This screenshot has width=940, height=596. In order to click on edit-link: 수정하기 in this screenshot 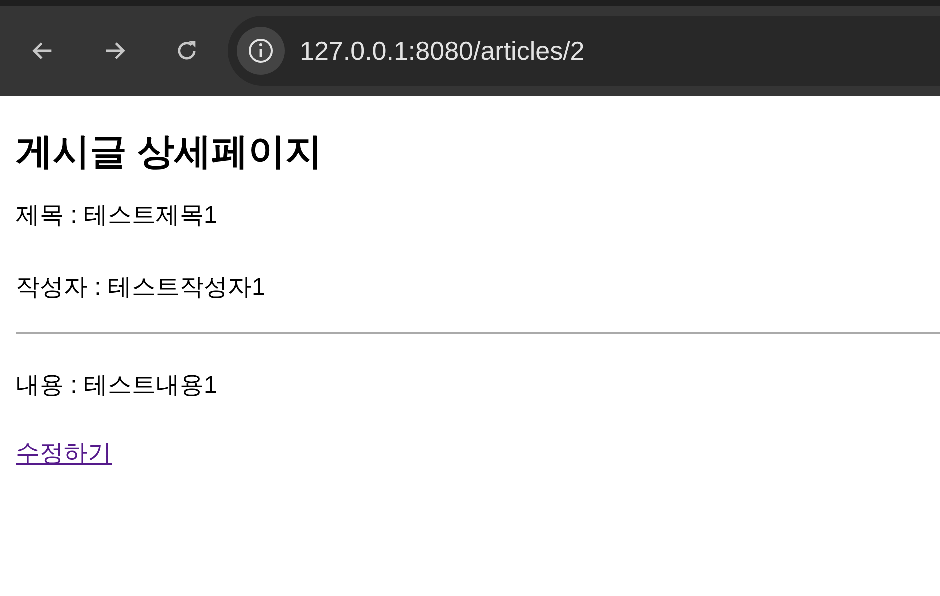, I will do `click(64, 454)`.